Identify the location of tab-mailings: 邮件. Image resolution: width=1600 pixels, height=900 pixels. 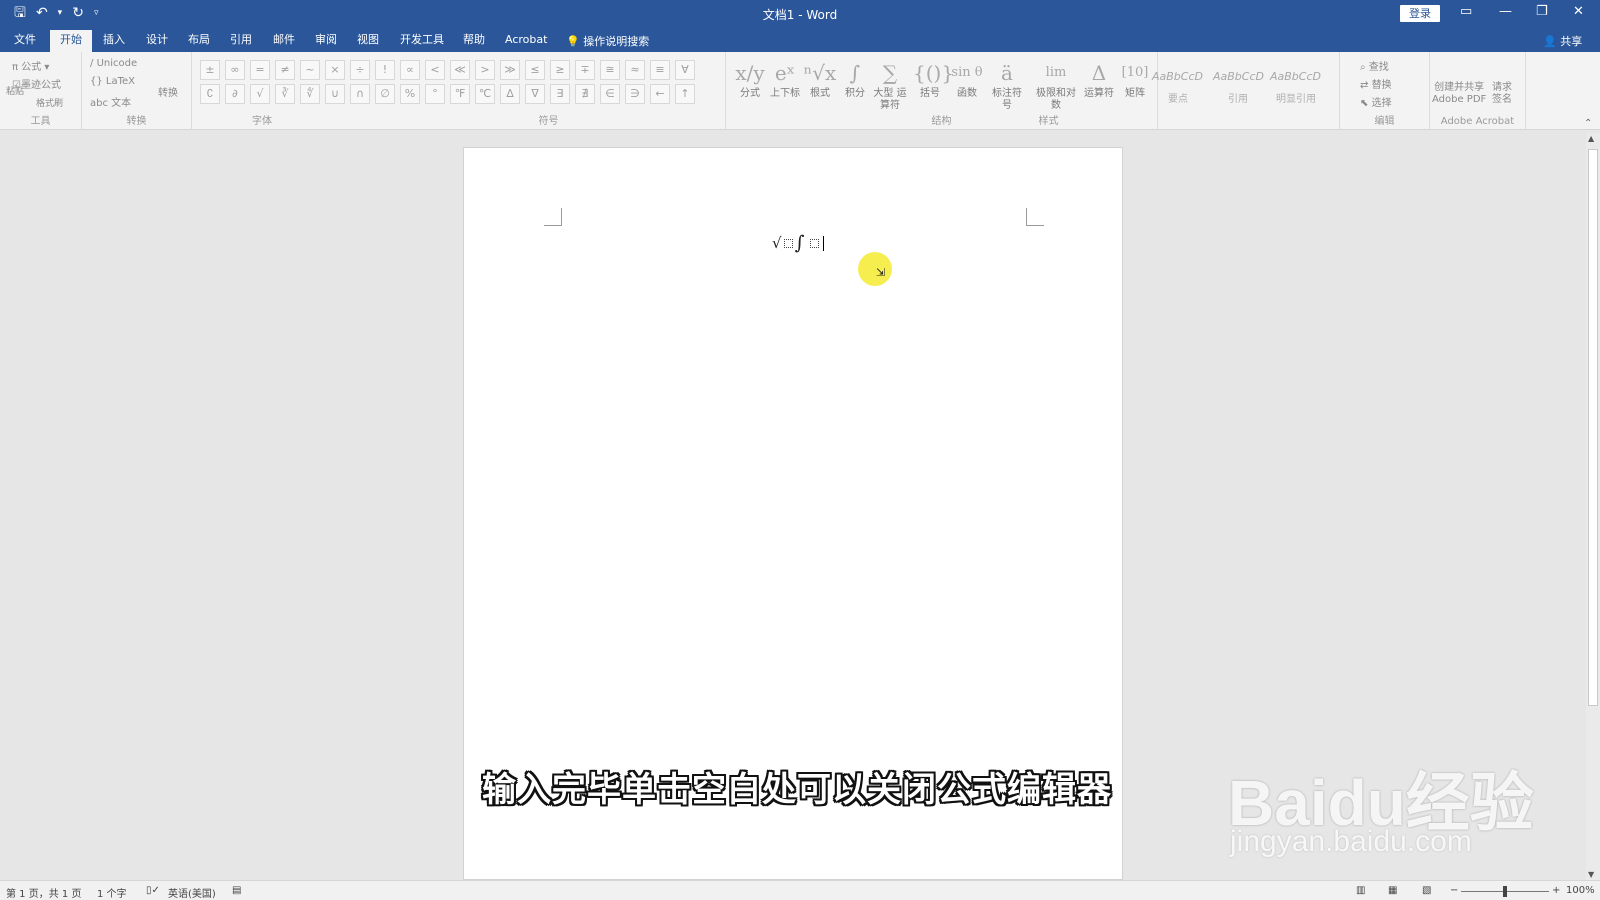
(284, 42).